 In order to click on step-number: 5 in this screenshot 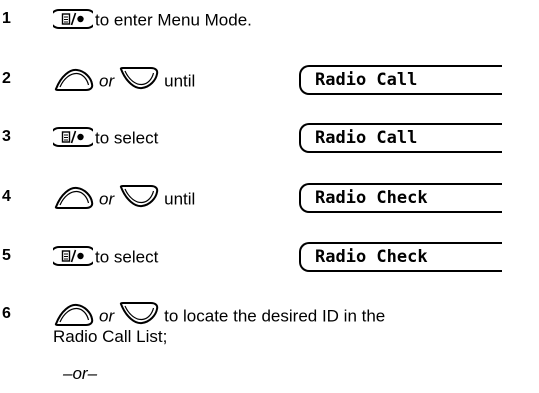, I will do `click(6, 255)`.